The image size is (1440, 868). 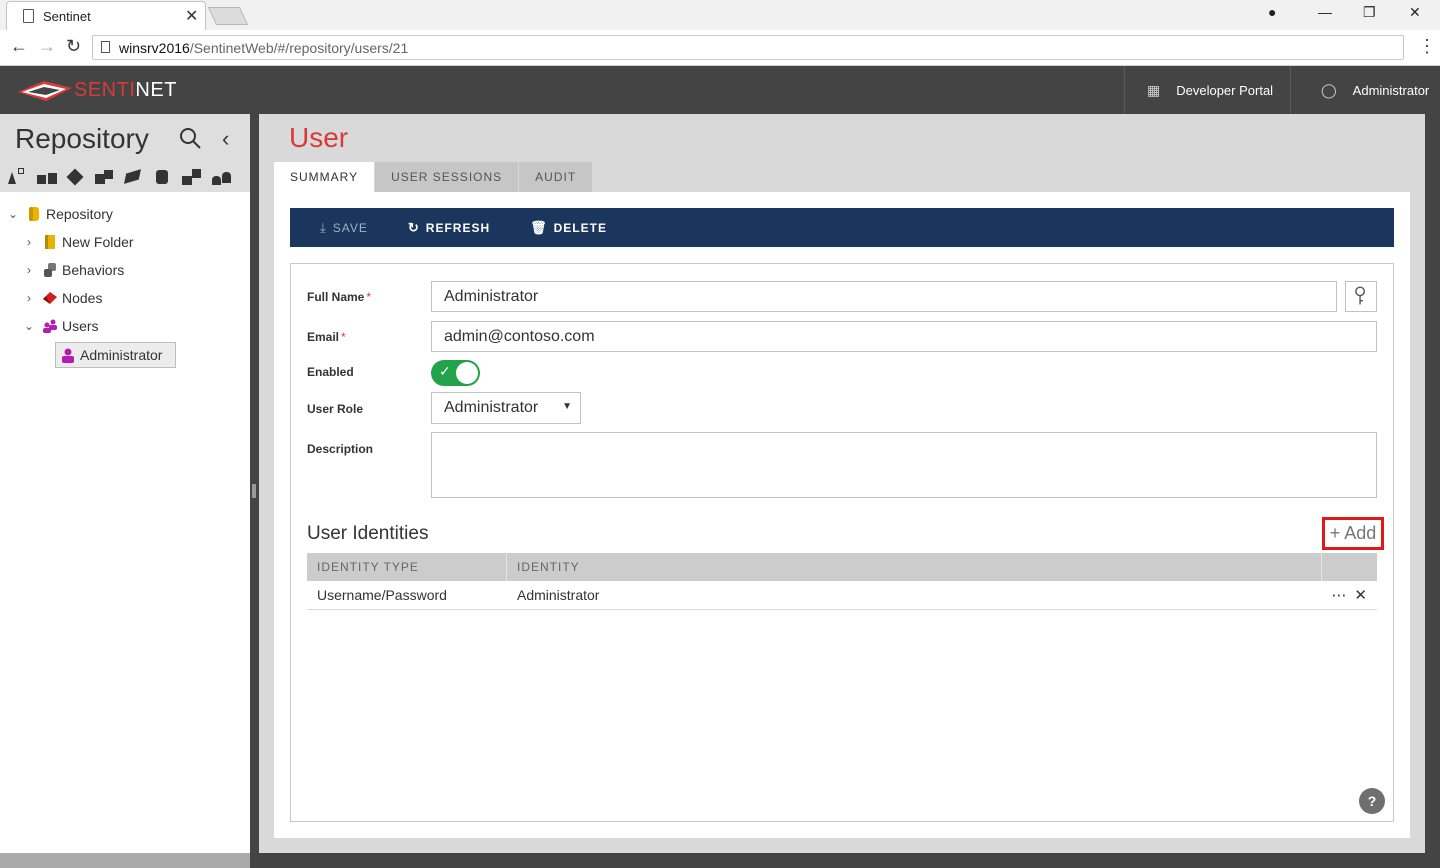 What do you see at coordinates (1427, 46) in the screenshot?
I see `browser-menu-icon: ⋮` at bounding box center [1427, 46].